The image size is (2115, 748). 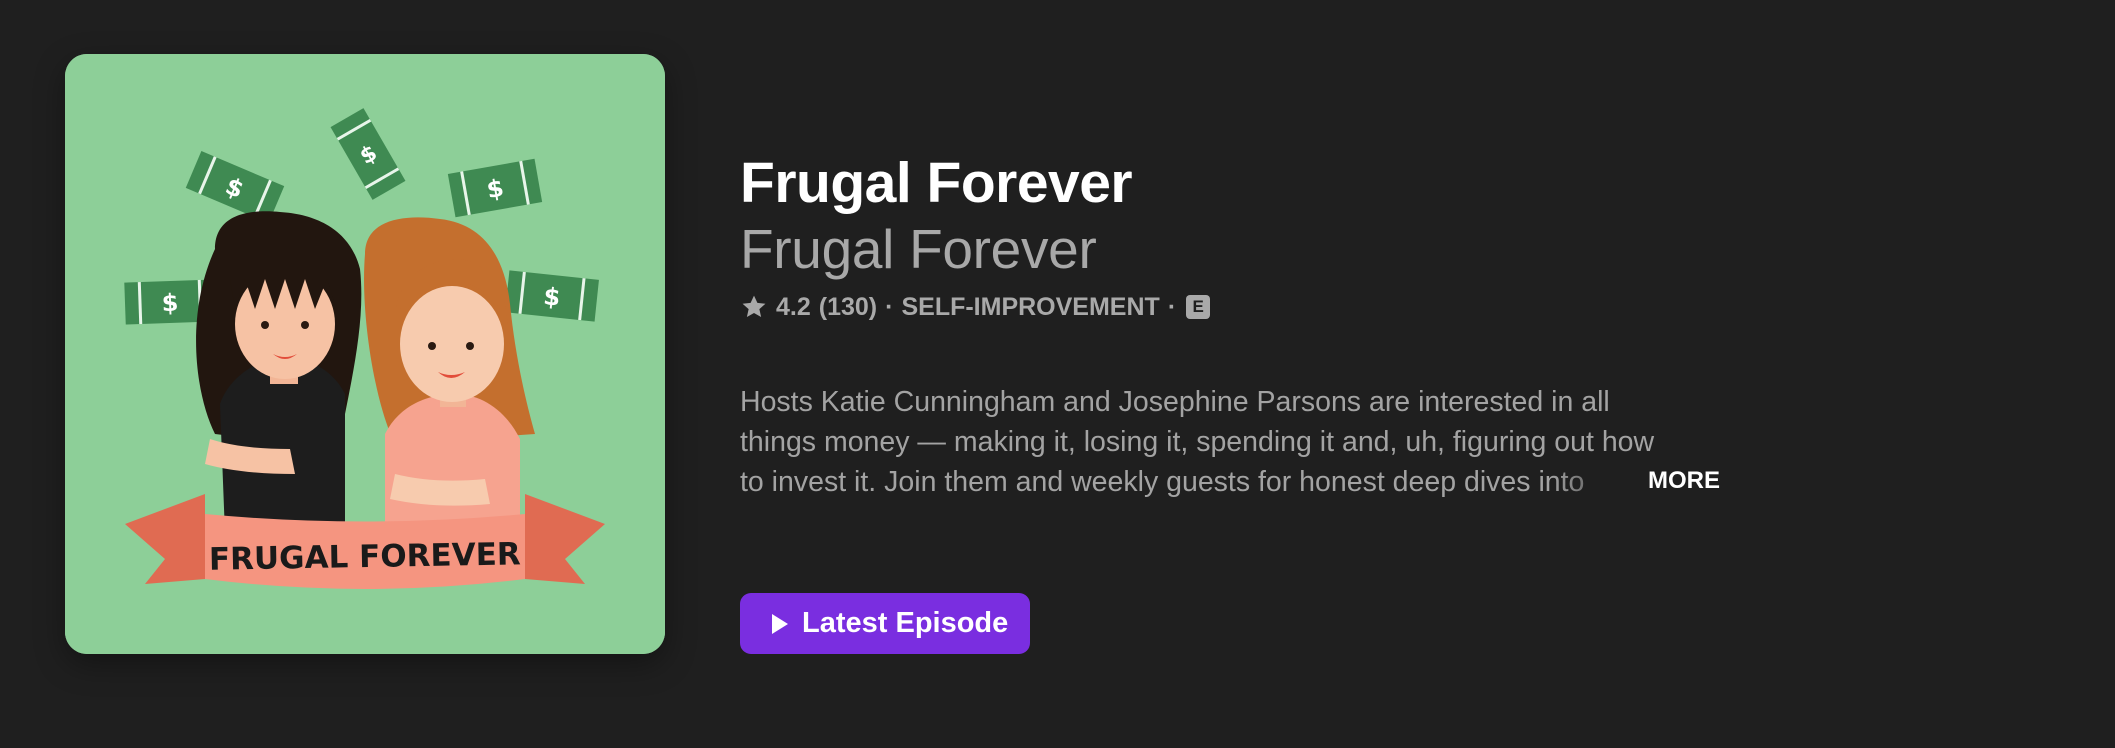 What do you see at coordinates (1198, 307) in the screenshot?
I see `explicit-badge: E` at bounding box center [1198, 307].